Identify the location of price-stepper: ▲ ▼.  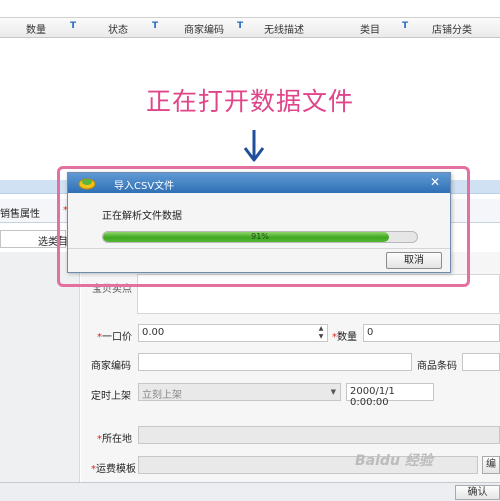
(321, 333).